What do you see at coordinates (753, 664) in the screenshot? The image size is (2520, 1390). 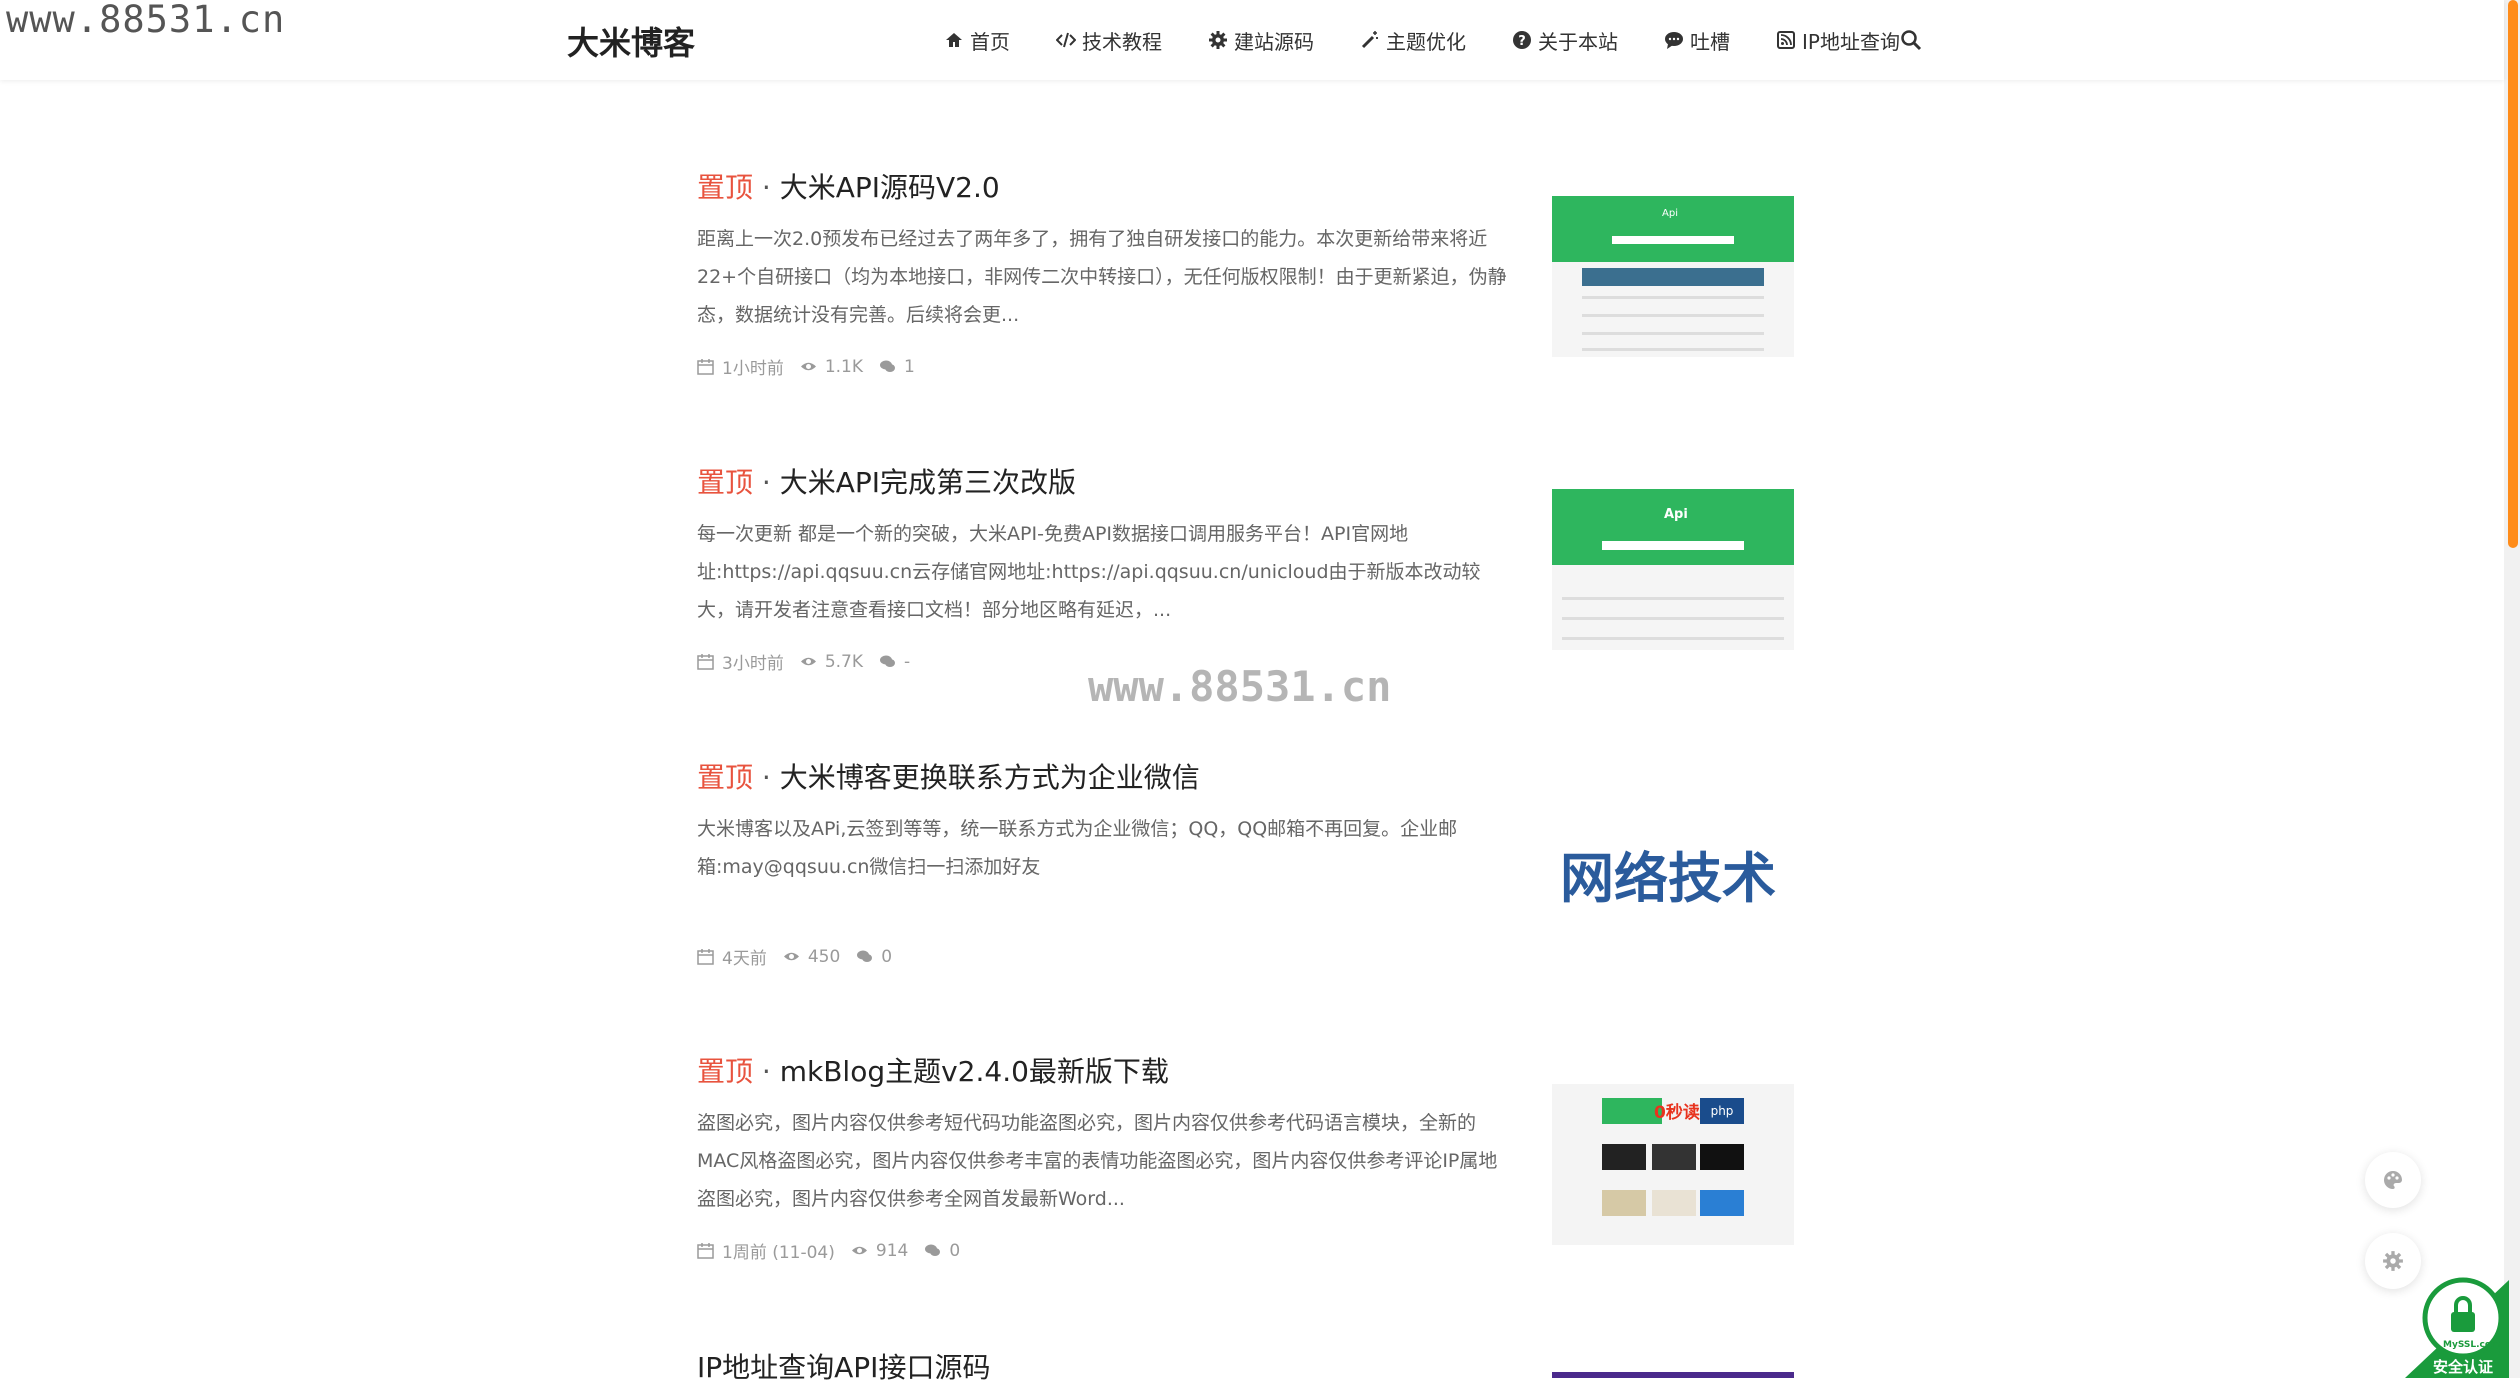 I see `post-time-text: 3小时前` at bounding box center [753, 664].